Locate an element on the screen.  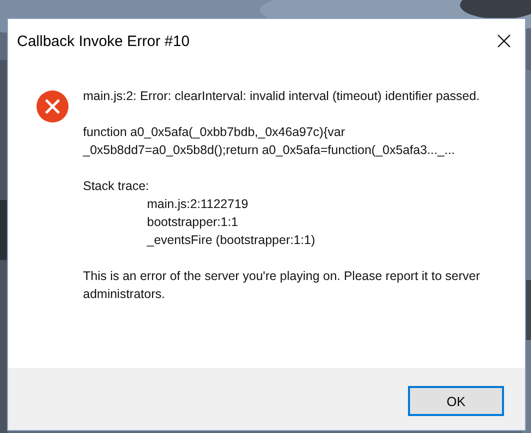
error-message: main.js:2: Error: clearInterval: invalid interval (timeout) identifier passed. is located at coordinates (282, 96).